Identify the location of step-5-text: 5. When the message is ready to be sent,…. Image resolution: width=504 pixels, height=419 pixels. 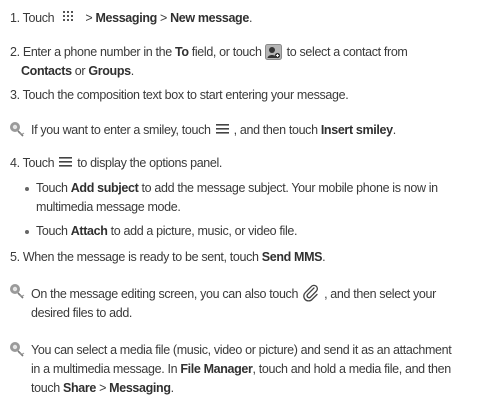
(136, 257).